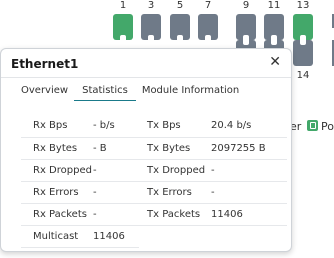 The image size is (334, 258). I want to click on table-row: Rx Dropped - Tx Dropped -, so click(154, 170).